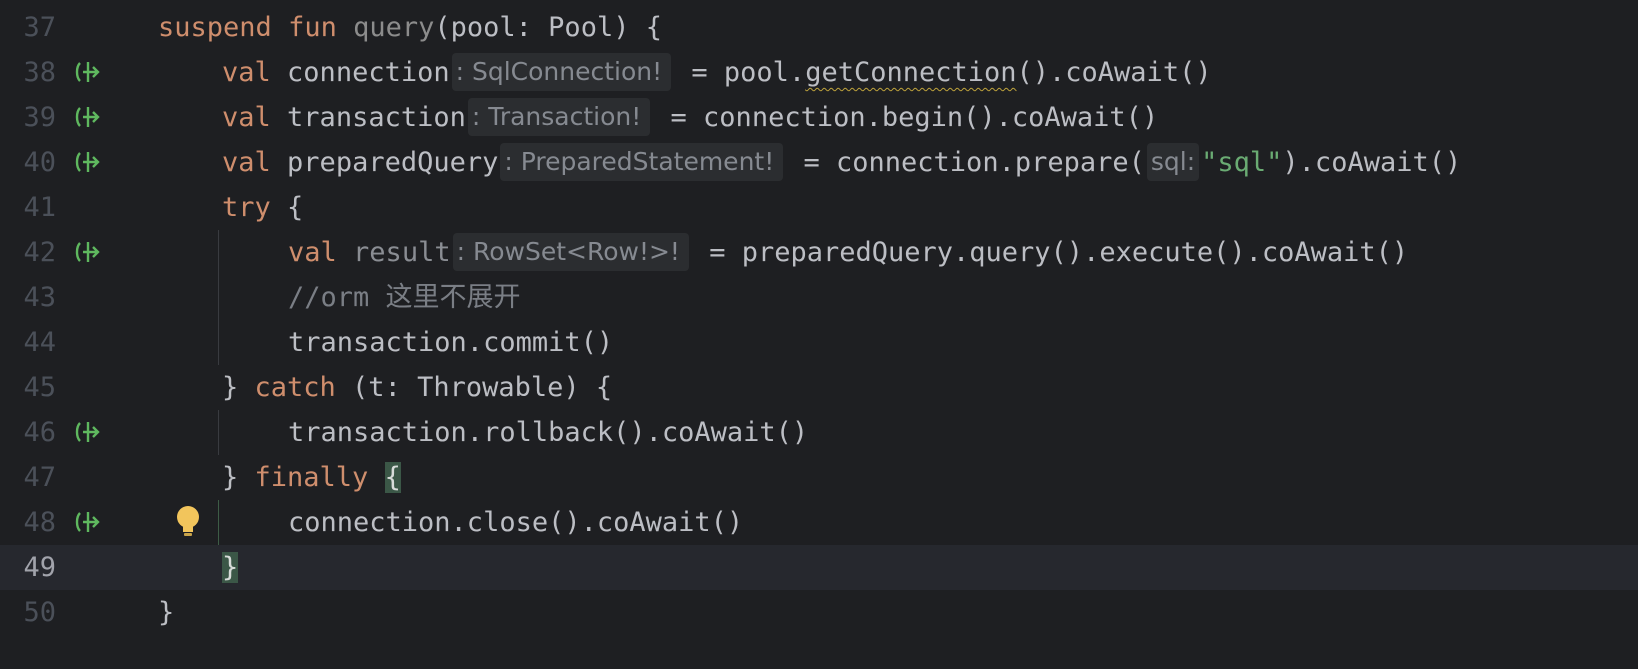 The height and width of the screenshot is (669, 1638). Describe the element at coordinates (39, 387) in the screenshot. I see `line-number: 45` at that location.